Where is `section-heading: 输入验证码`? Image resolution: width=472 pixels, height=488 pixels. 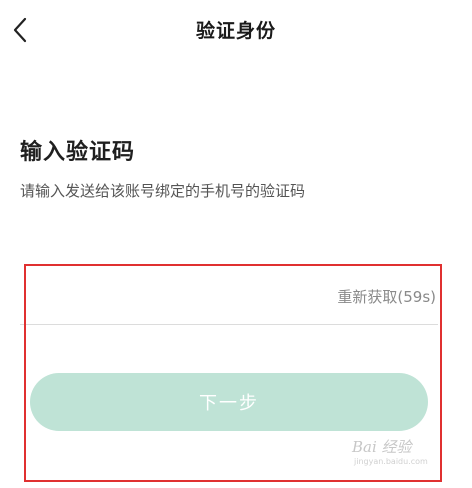 section-heading: 输入验证码 is located at coordinates (78, 152).